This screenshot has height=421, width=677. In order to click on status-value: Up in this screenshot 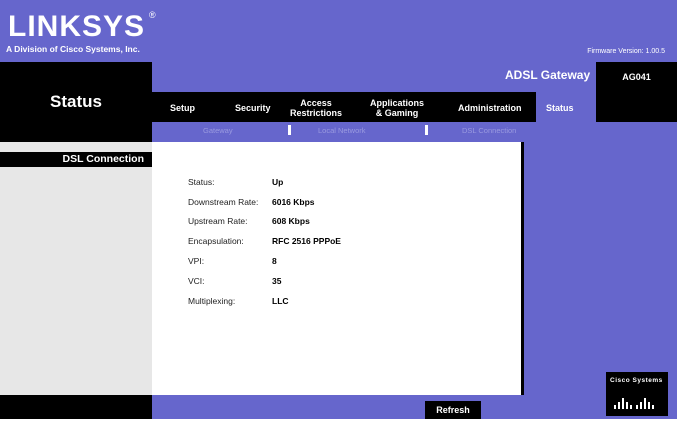, I will do `click(278, 182)`.